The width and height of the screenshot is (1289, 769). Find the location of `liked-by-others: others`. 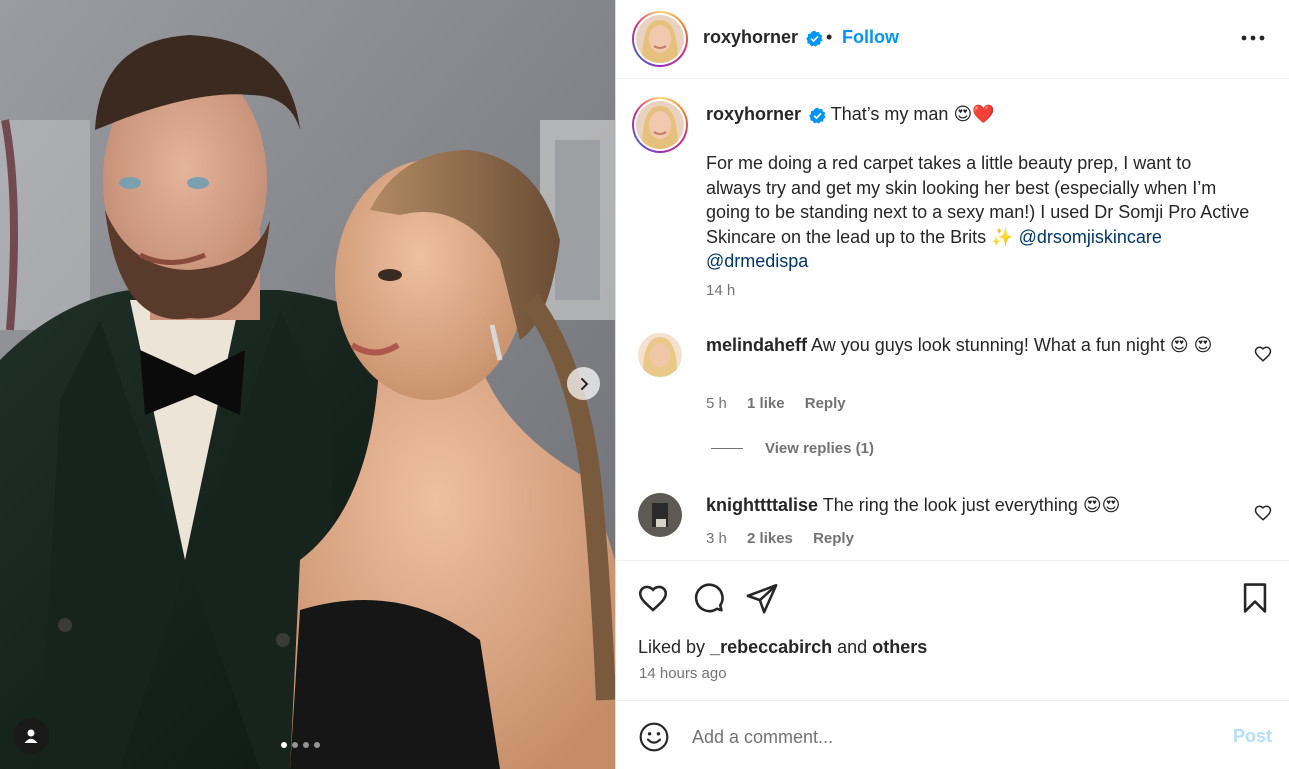

liked-by-others: others is located at coordinates (899, 647).